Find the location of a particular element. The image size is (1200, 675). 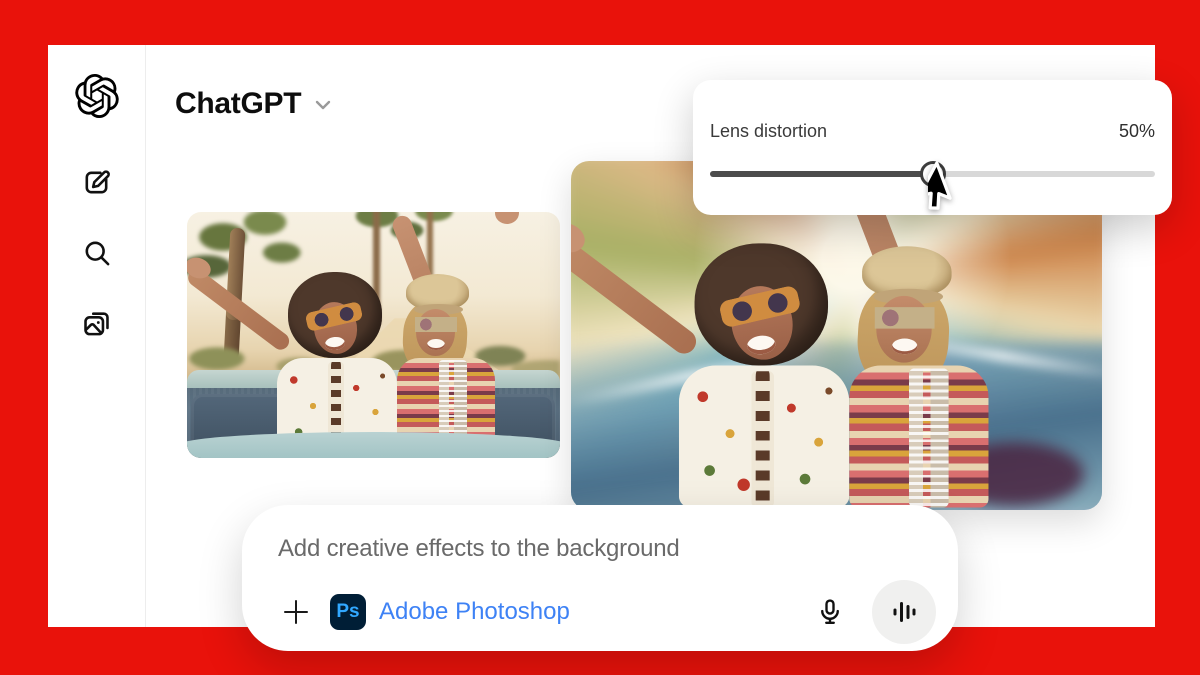

microphone-icon is located at coordinates (830, 611).